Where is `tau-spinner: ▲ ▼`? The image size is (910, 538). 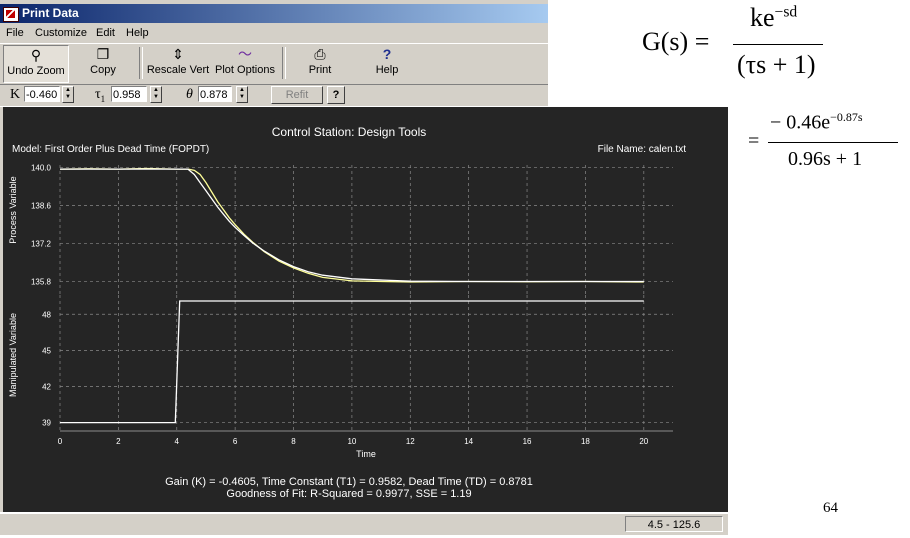 tau-spinner: ▲ ▼ is located at coordinates (156, 94).